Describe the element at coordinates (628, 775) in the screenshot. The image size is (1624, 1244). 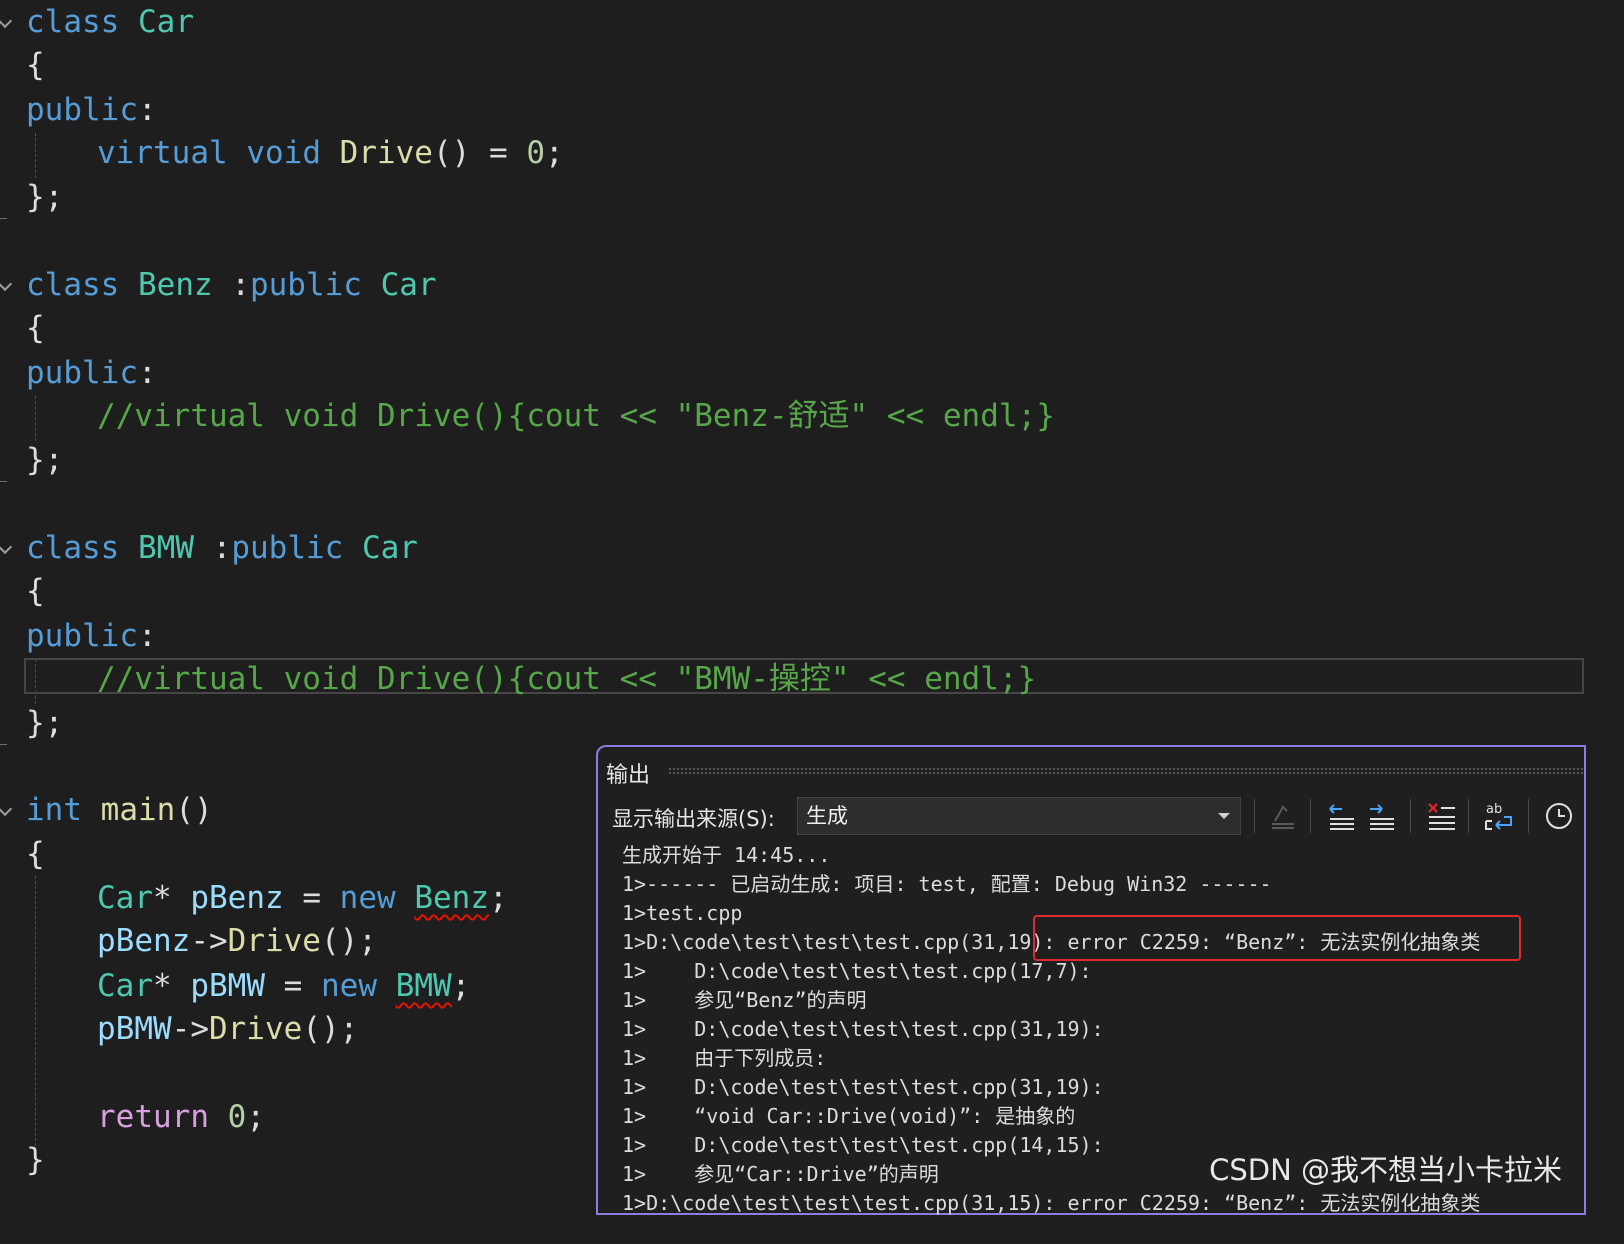
I see `output-panel-title: 输出` at that location.